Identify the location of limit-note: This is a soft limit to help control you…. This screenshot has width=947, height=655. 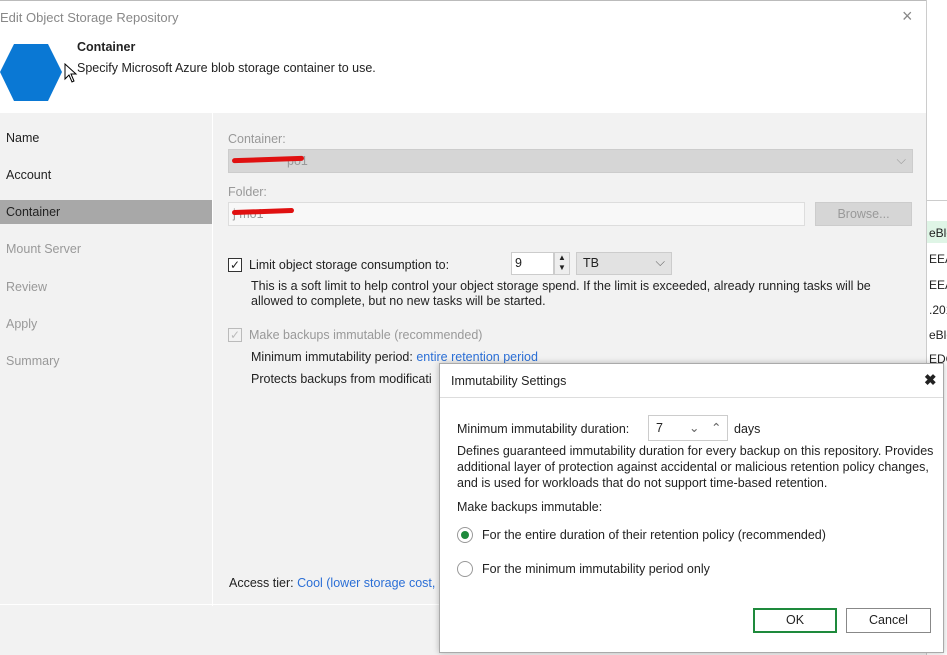
(561, 293).